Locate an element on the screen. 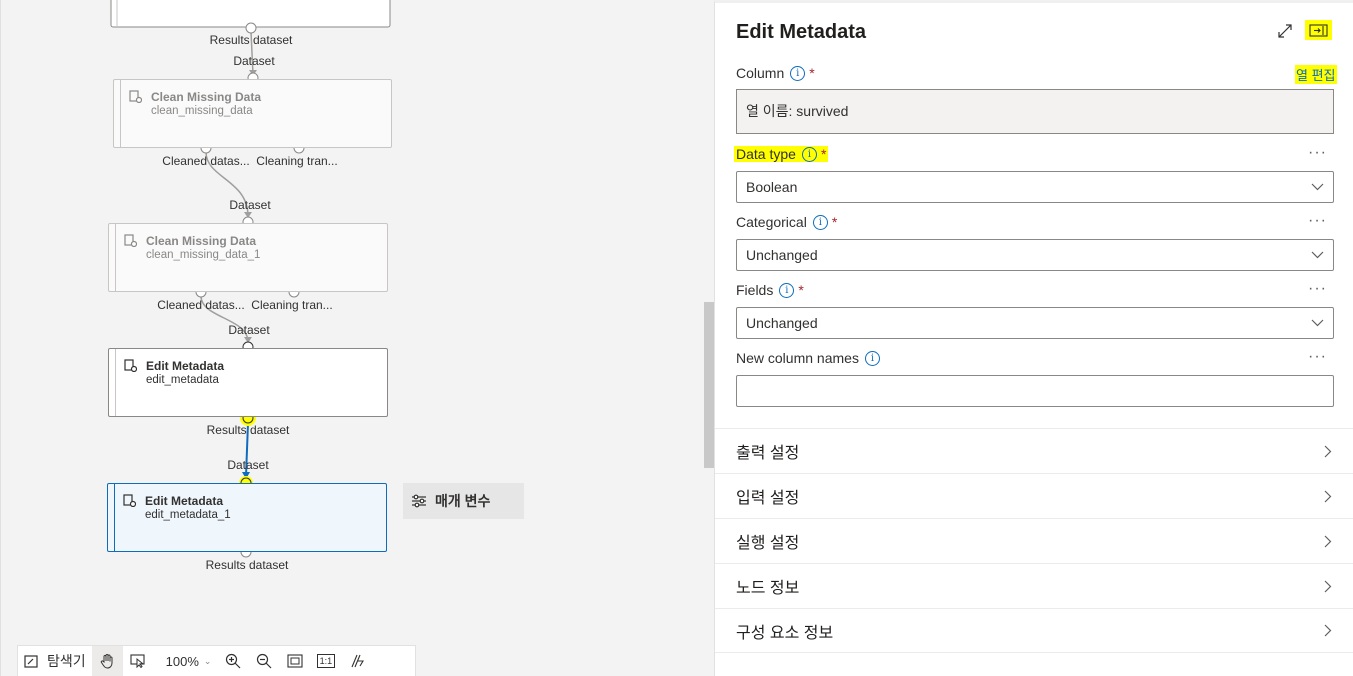 The width and height of the screenshot is (1353, 676). actual-size-button: 1:1 is located at coordinates (325, 661).